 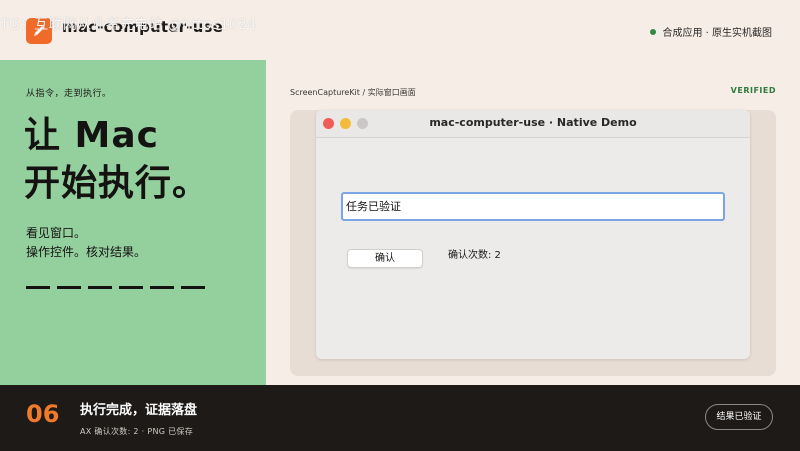 I want to click on result-verified-button: 结果已验证, so click(x=739, y=417).